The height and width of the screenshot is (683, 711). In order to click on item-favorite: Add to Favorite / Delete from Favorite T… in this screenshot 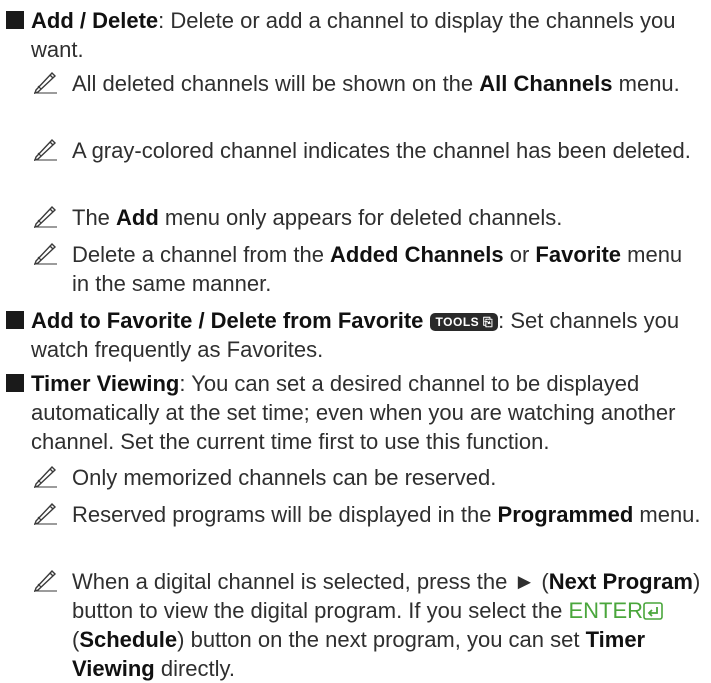, I will do `click(356, 335)`.